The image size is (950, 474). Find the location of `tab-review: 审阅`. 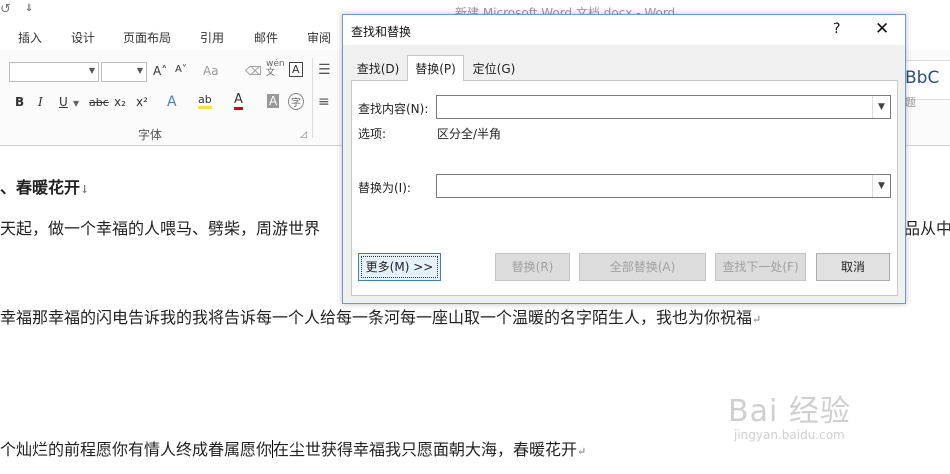

tab-review: 审阅 is located at coordinates (319, 37).